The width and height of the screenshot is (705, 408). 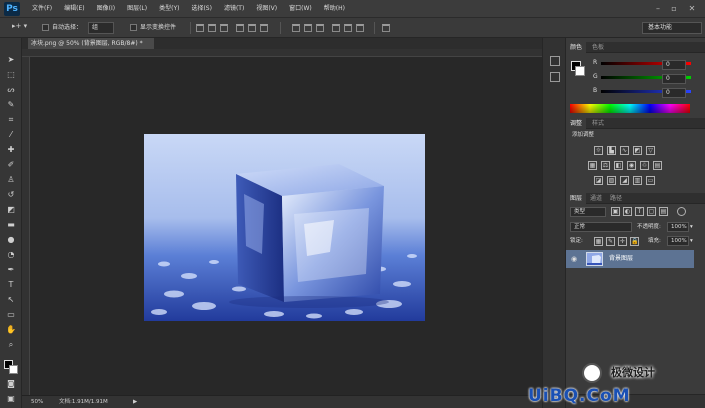 What do you see at coordinates (45, 27) in the screenshot?
I see `auto-select-checkbox` at bounding box center [45, 27].